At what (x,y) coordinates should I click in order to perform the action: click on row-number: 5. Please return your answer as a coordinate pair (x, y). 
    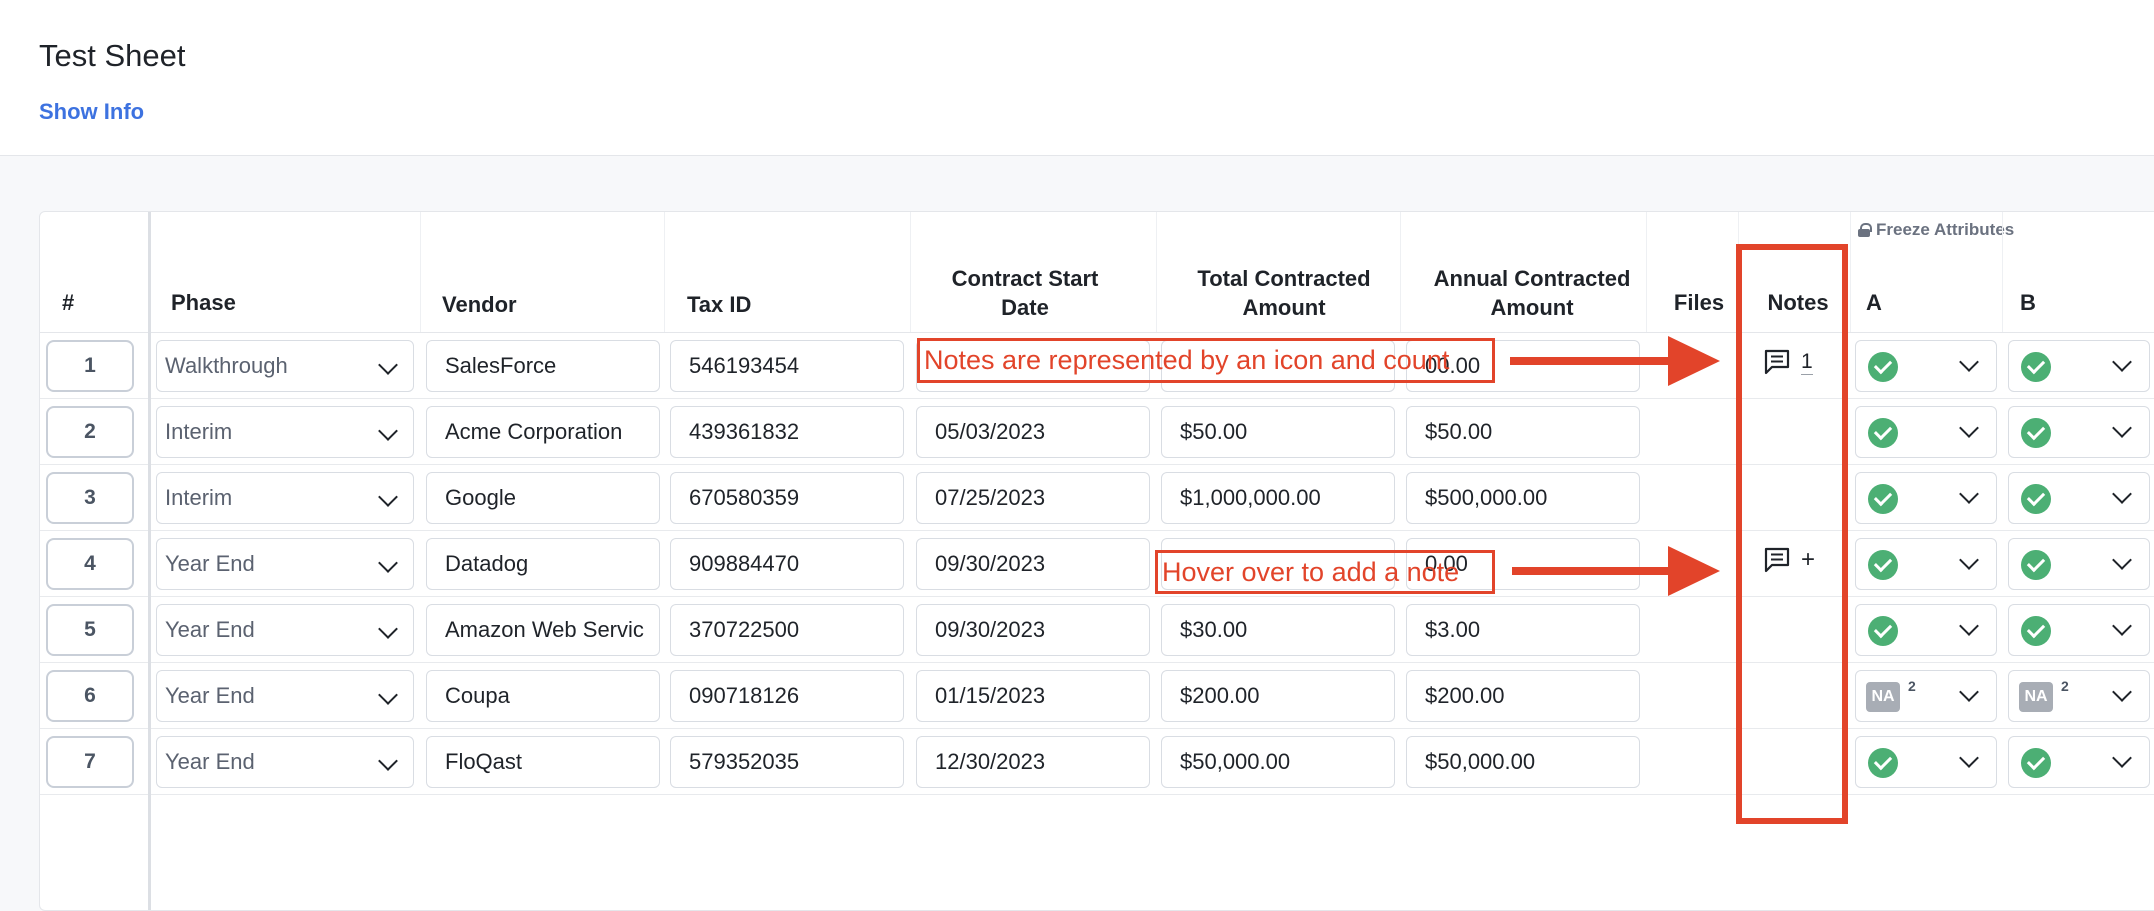
    Looking at the image, I should click on (90, 630).